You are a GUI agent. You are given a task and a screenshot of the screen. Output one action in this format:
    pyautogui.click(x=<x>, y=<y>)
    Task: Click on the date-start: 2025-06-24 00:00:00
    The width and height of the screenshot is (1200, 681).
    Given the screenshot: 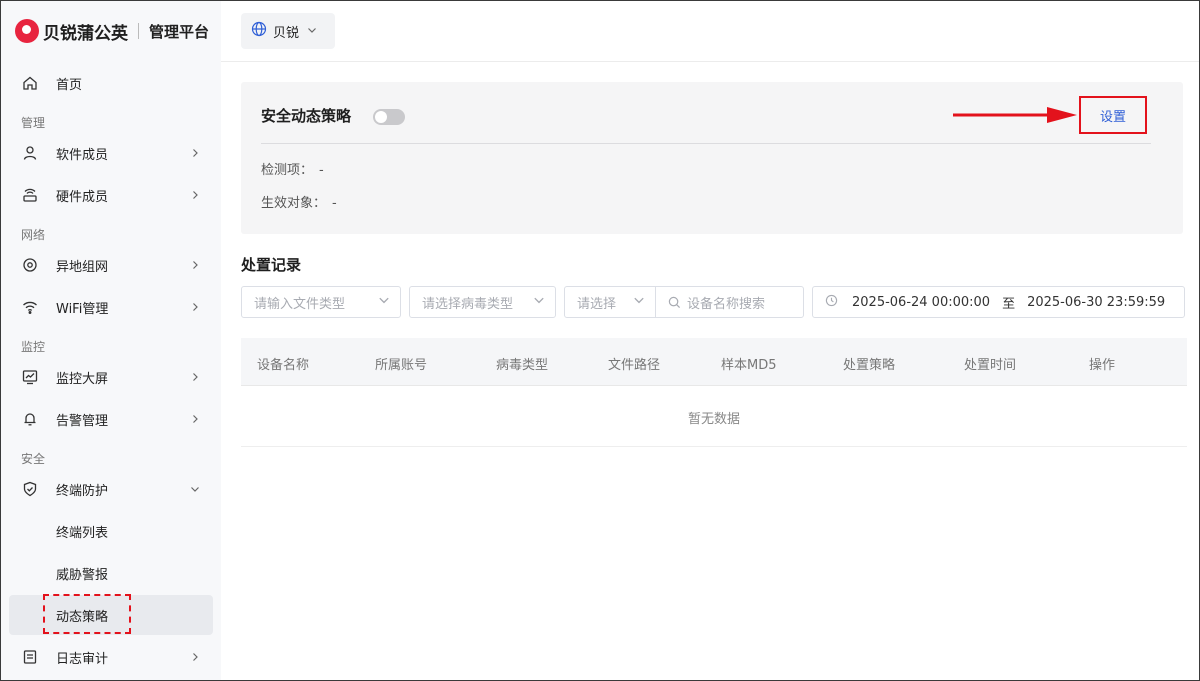 What is the action you would take?
    pyautogui.click(x=921, y=302)
    